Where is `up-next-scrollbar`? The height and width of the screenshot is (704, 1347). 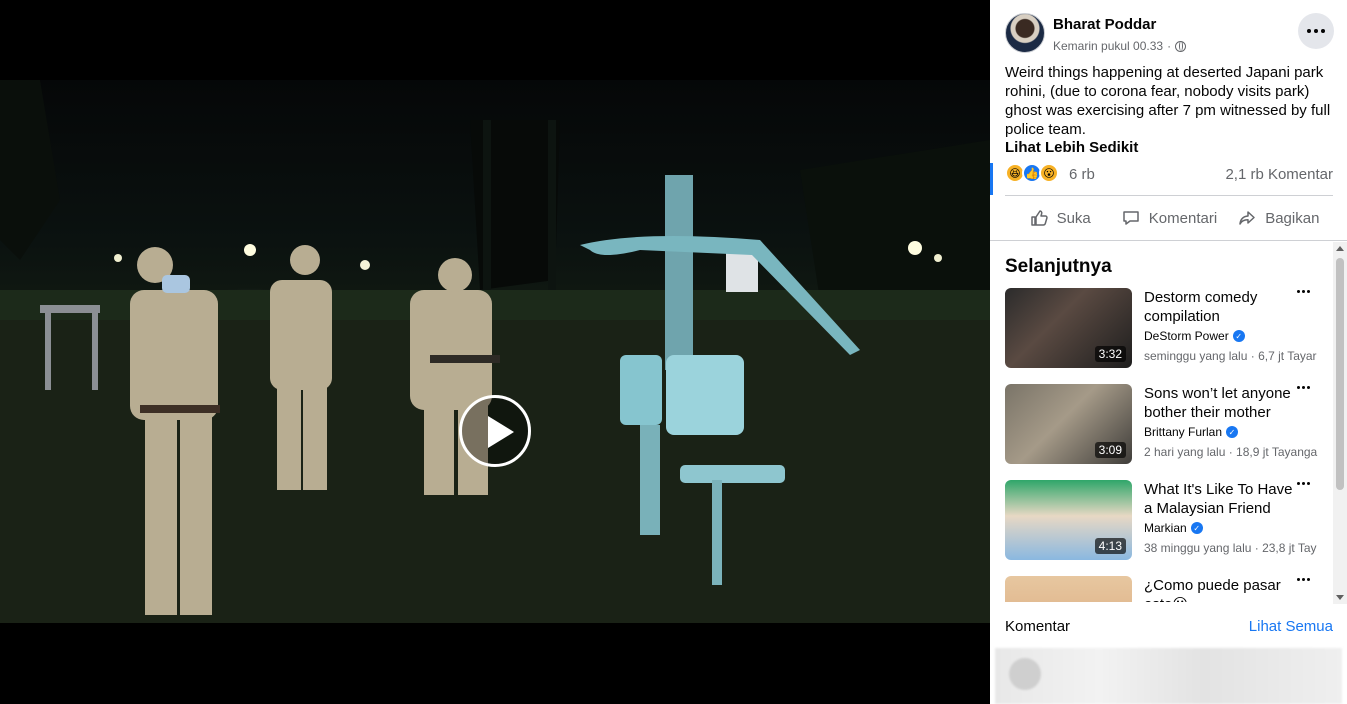 up-next-scrollbar is located at coordinates (1340, 423).